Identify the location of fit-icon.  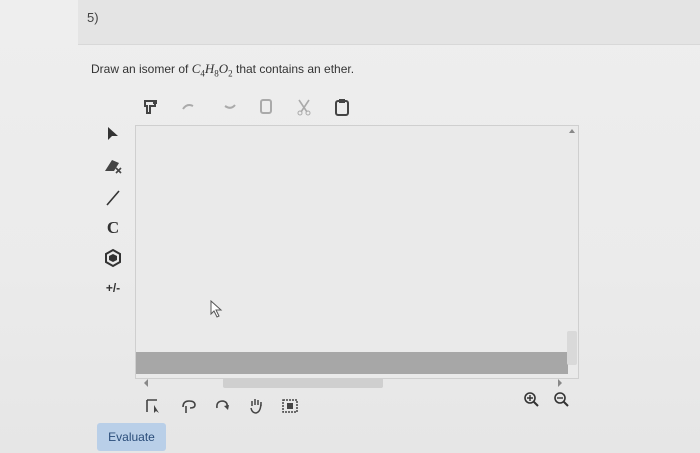
(290, 406).